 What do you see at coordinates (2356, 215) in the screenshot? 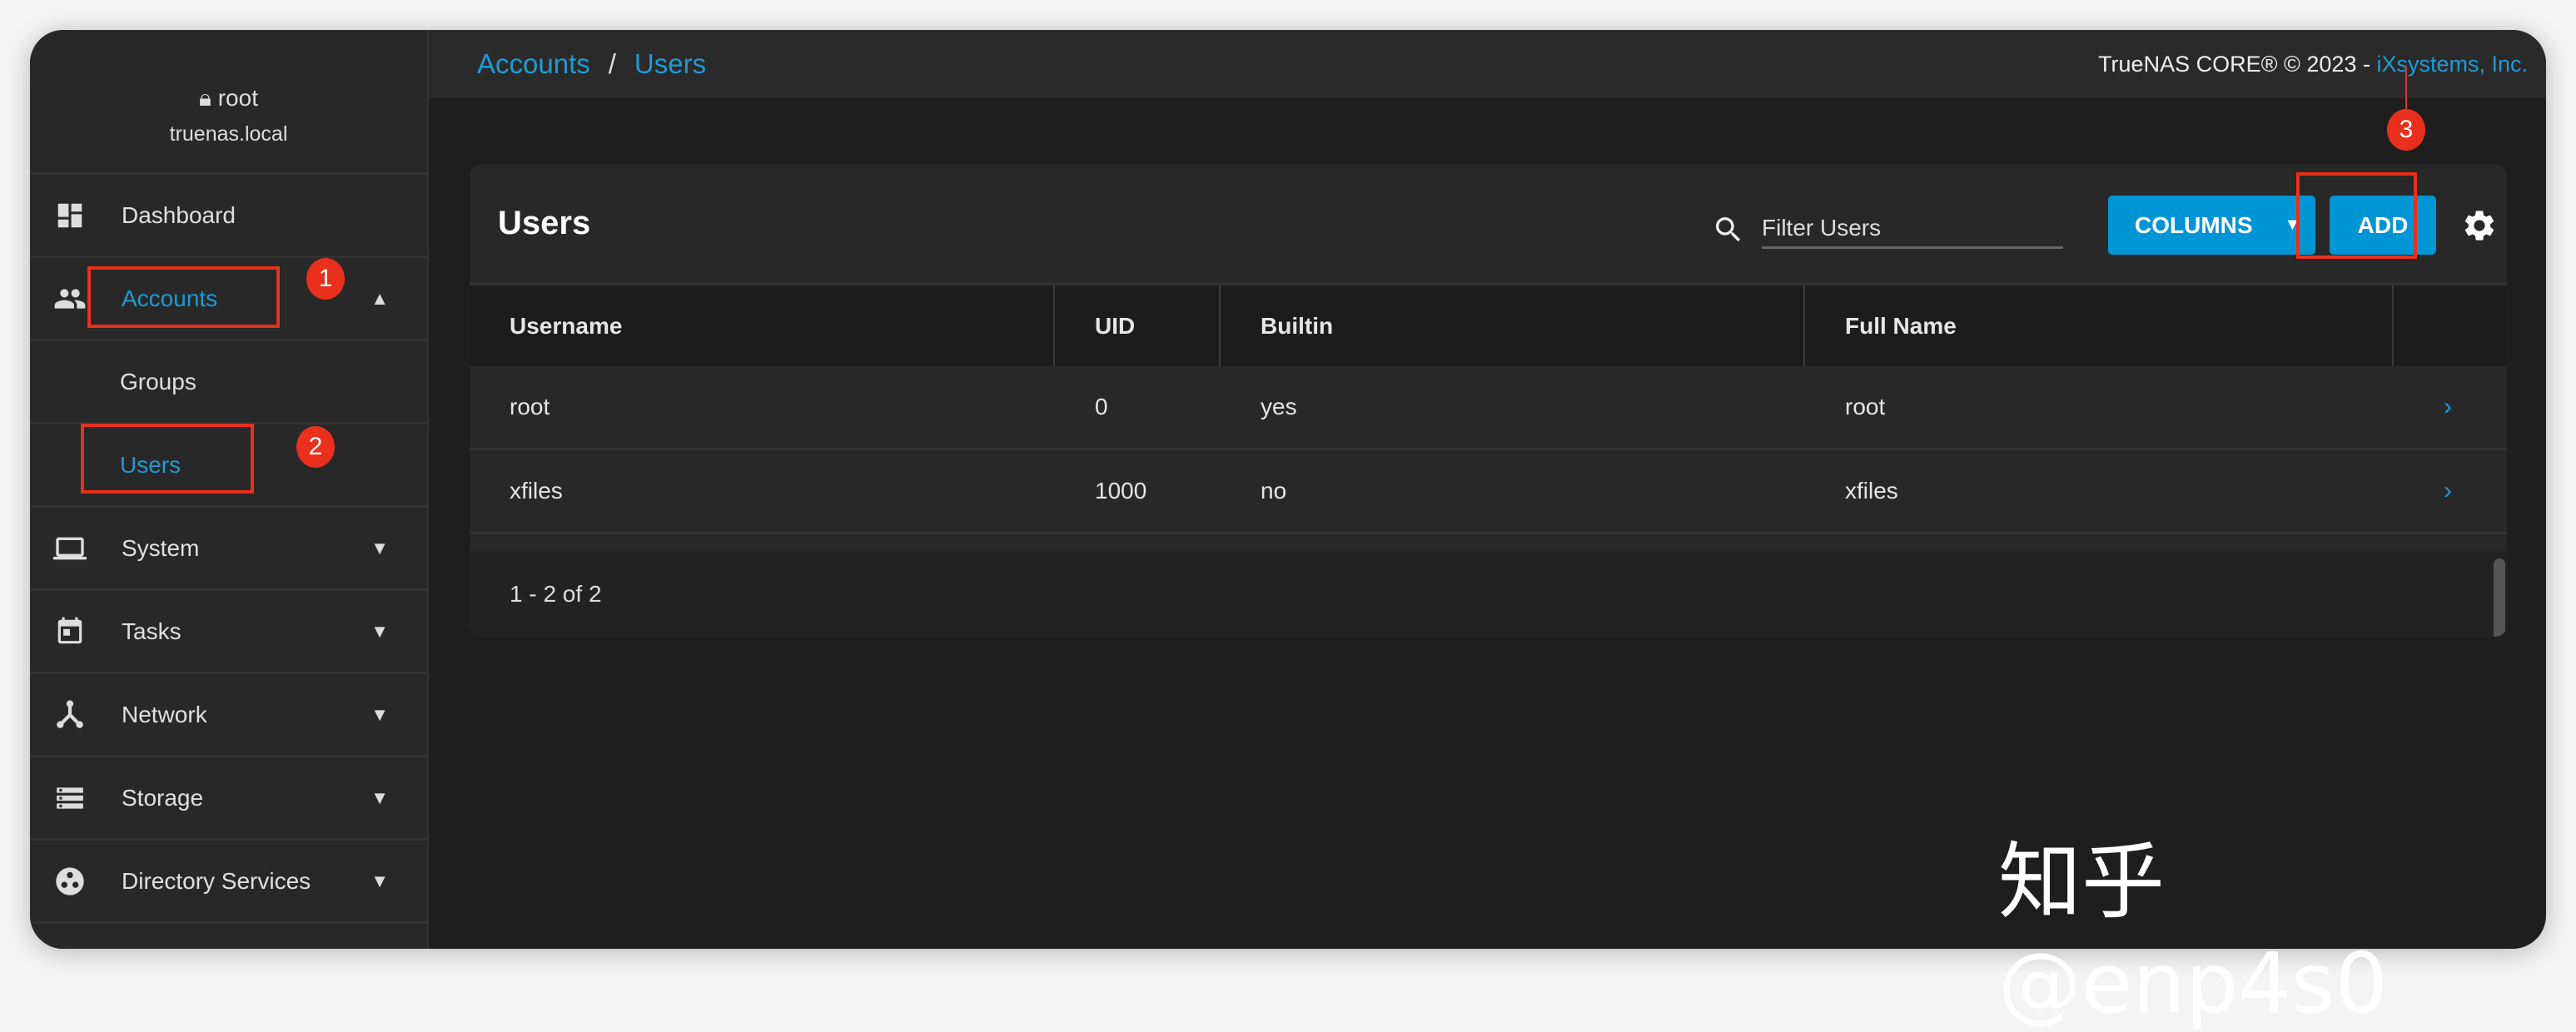
I see `annotation-box-add` at bounding box center [2356, 215].